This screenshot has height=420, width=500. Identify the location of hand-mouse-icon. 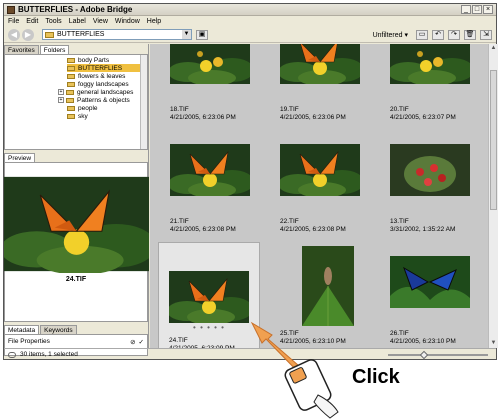
(311, 389).